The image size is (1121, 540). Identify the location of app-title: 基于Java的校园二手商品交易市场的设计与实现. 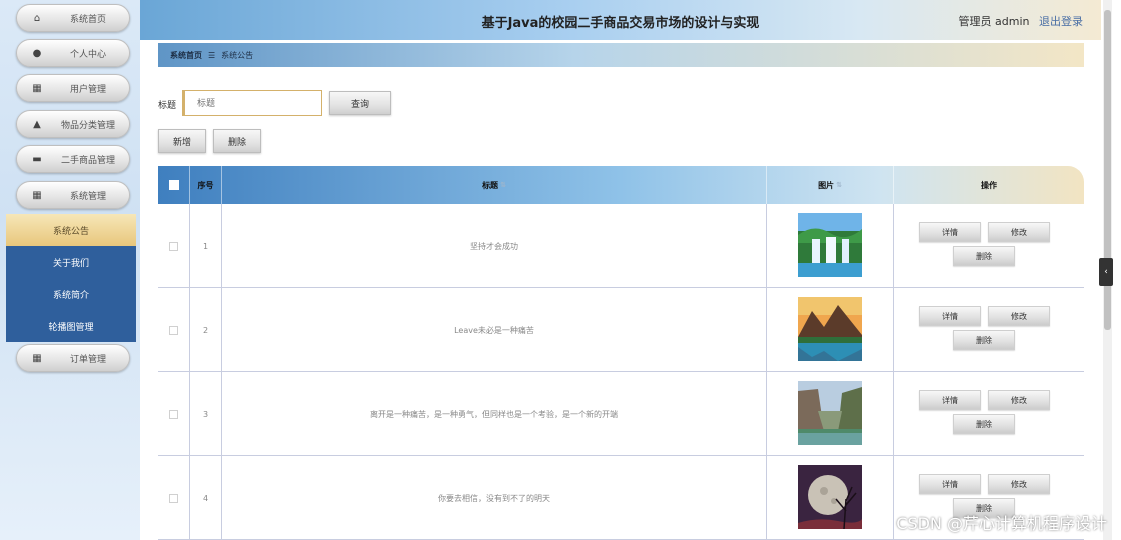
(620, 23).